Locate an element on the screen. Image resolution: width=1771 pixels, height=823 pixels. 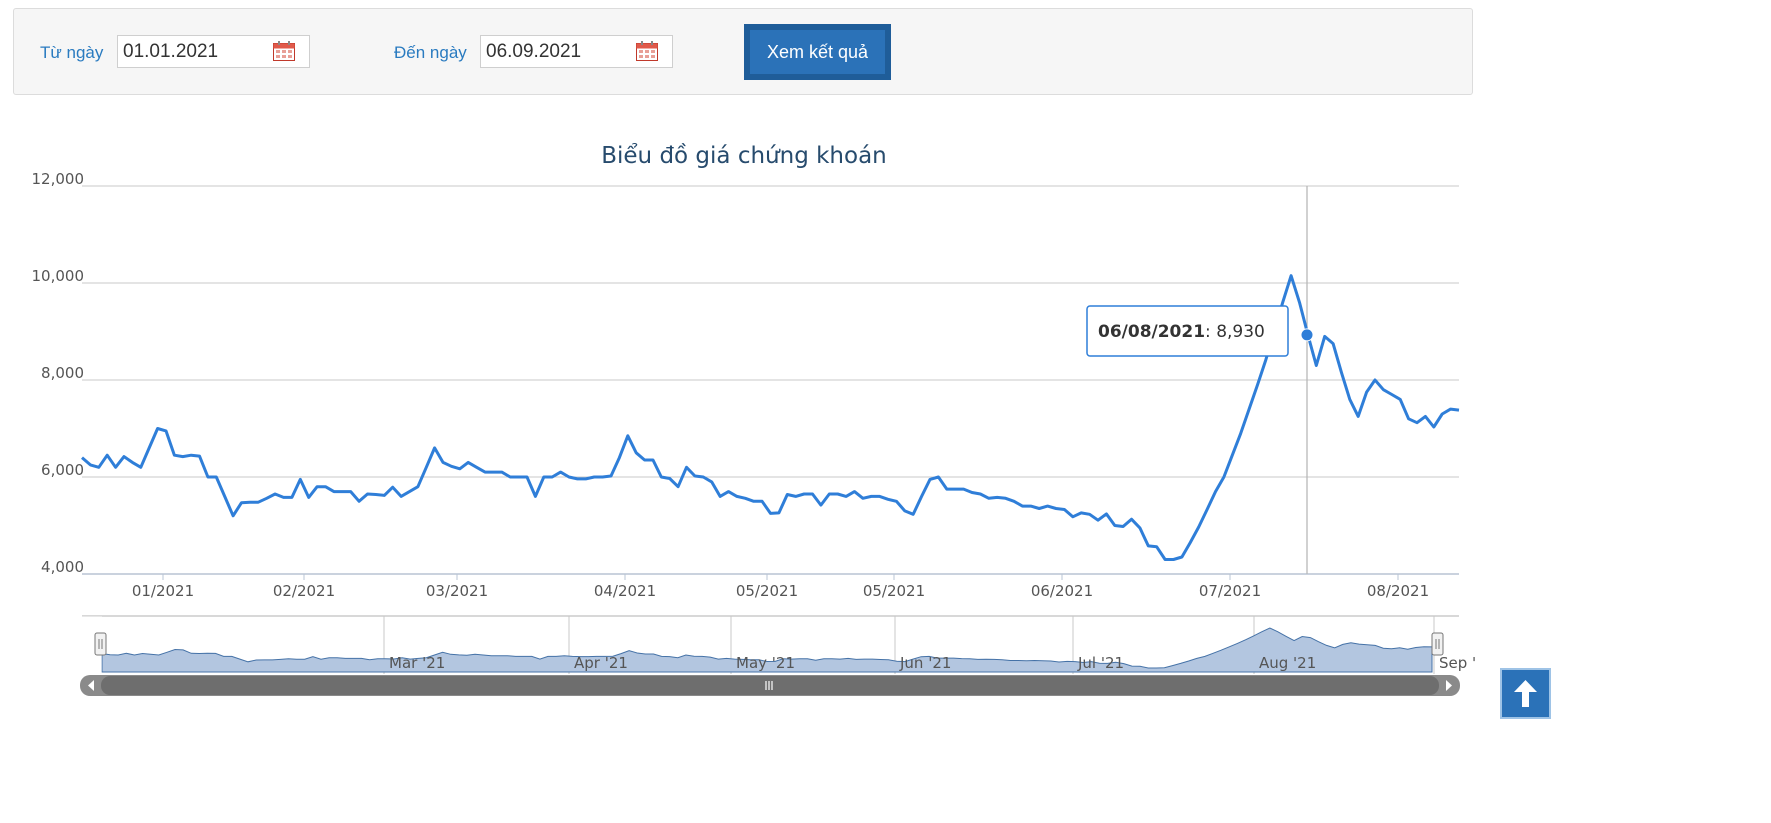
x-tick-label: 07/2021 is located at coordinates (1230, 591).